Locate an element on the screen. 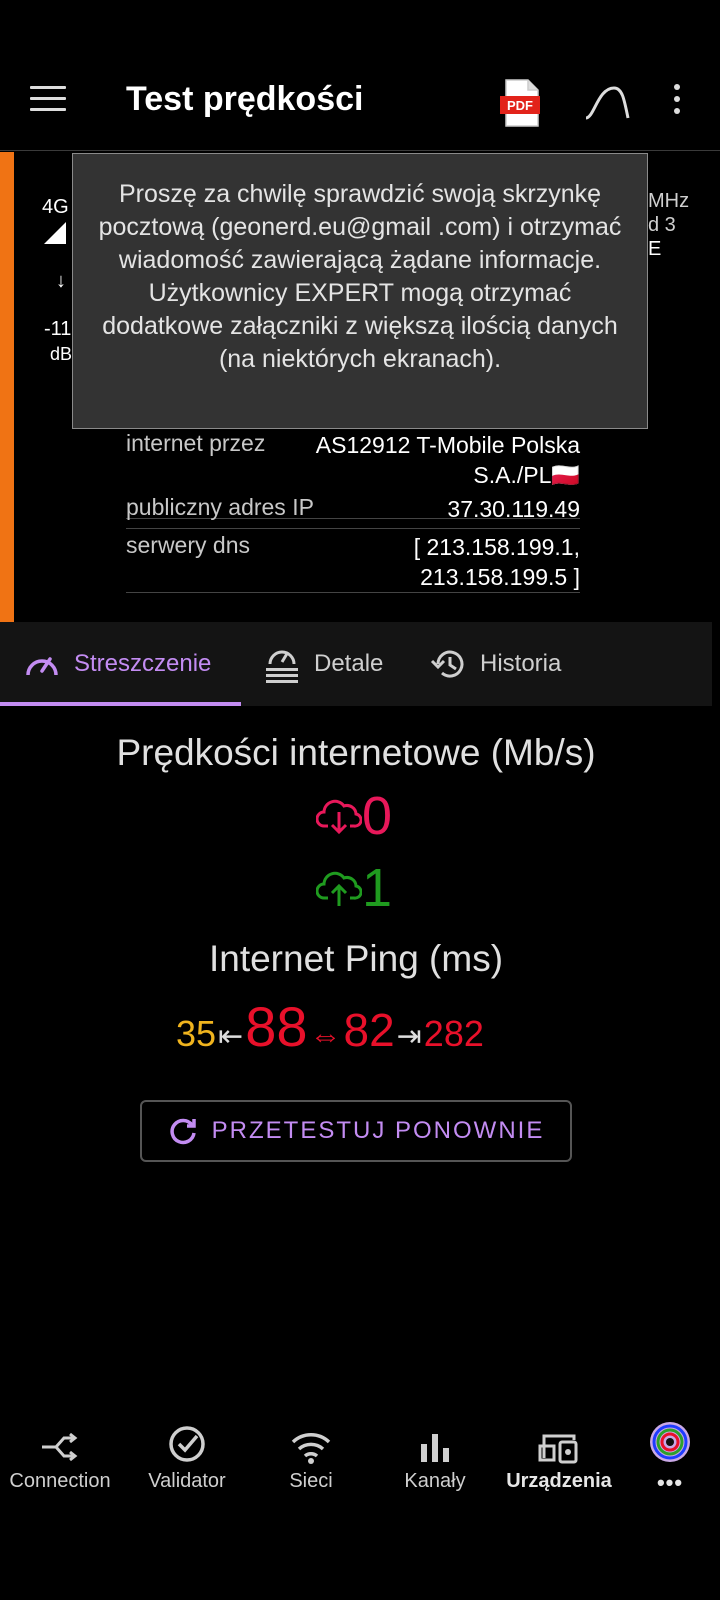 The width and height of the screenshot is (720, 1600). info-value: AS12912 T-Mobile Polska S.A./PL🇵🇱 is located at coordinates (448, 460).